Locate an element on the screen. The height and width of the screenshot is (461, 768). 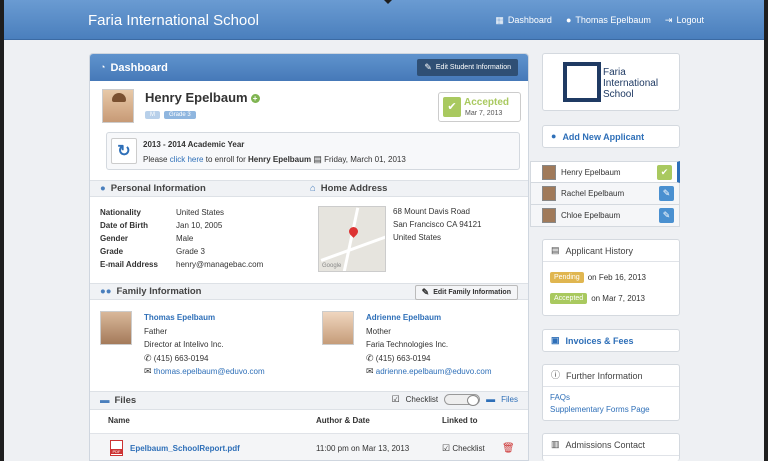
father-email: thomas.epelbaum@eduvo.com is located at coordinates (209, 371).